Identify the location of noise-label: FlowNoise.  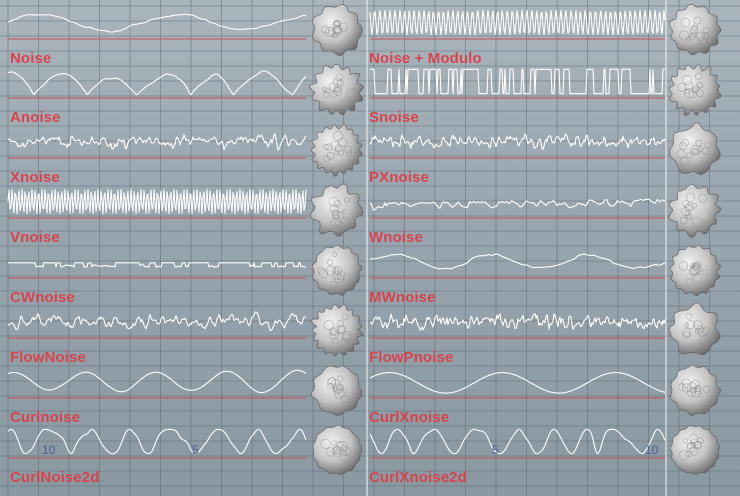
(48, 357).